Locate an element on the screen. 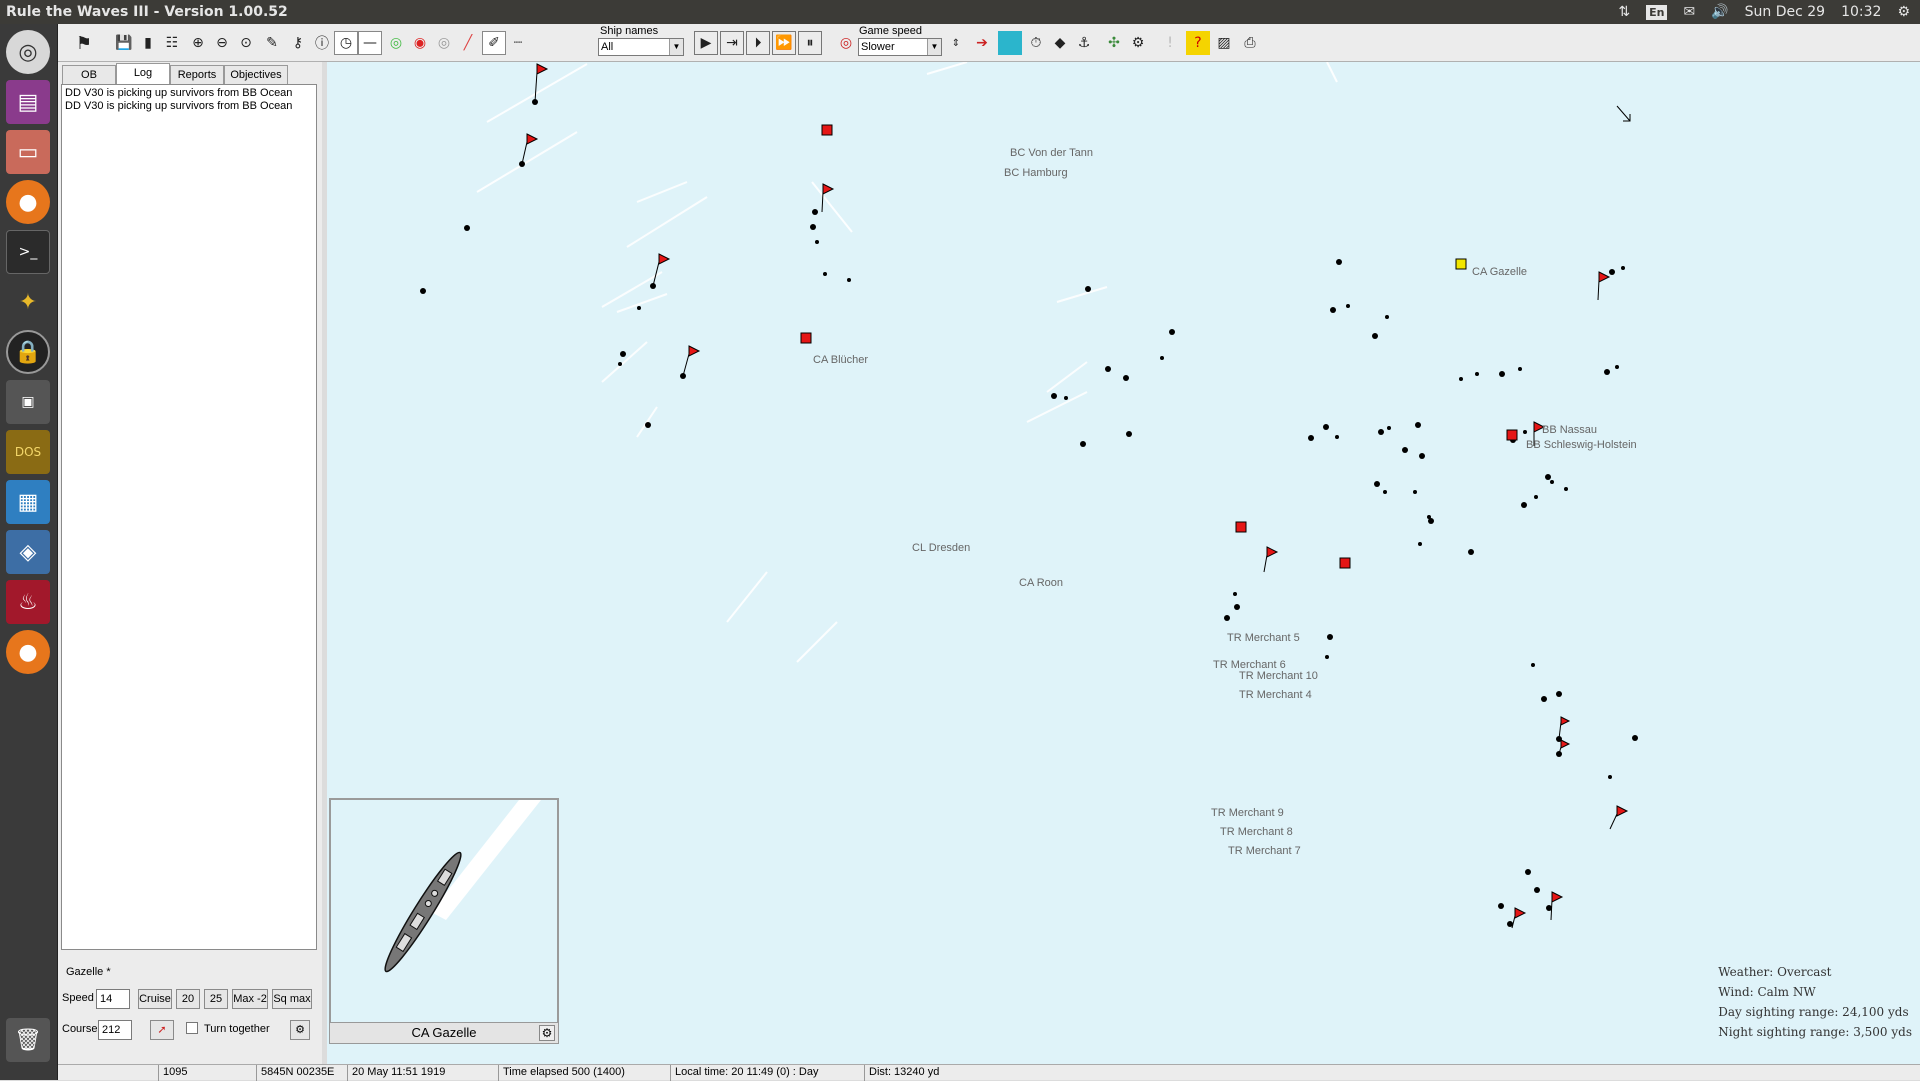  red-arrow-icon: ➔ is located at coordinates (982, 43).